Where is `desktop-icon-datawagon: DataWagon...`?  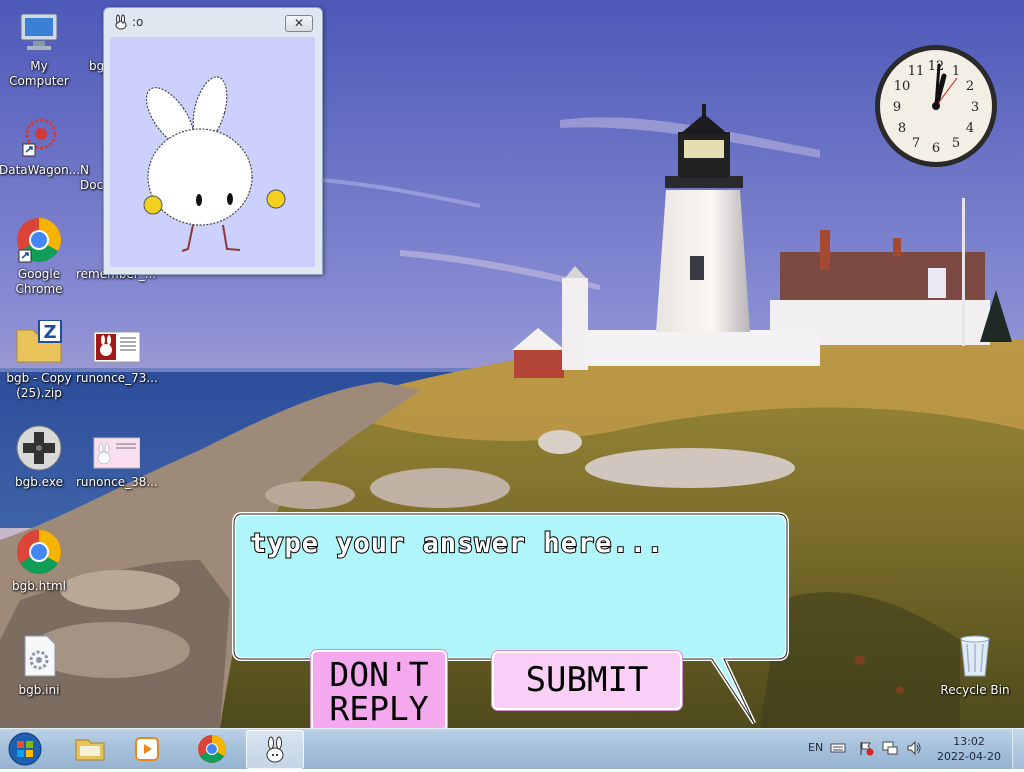 desktop-icon-datawagon: DataWagon... is located at coordinates (40, 145).